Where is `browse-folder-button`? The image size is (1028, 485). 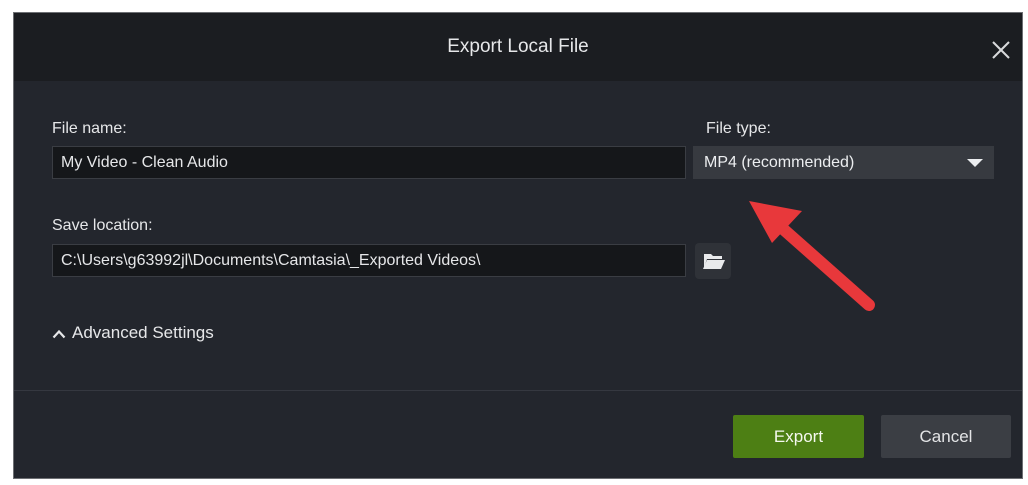 browse-folder-button is located at coordinates (713, 261).